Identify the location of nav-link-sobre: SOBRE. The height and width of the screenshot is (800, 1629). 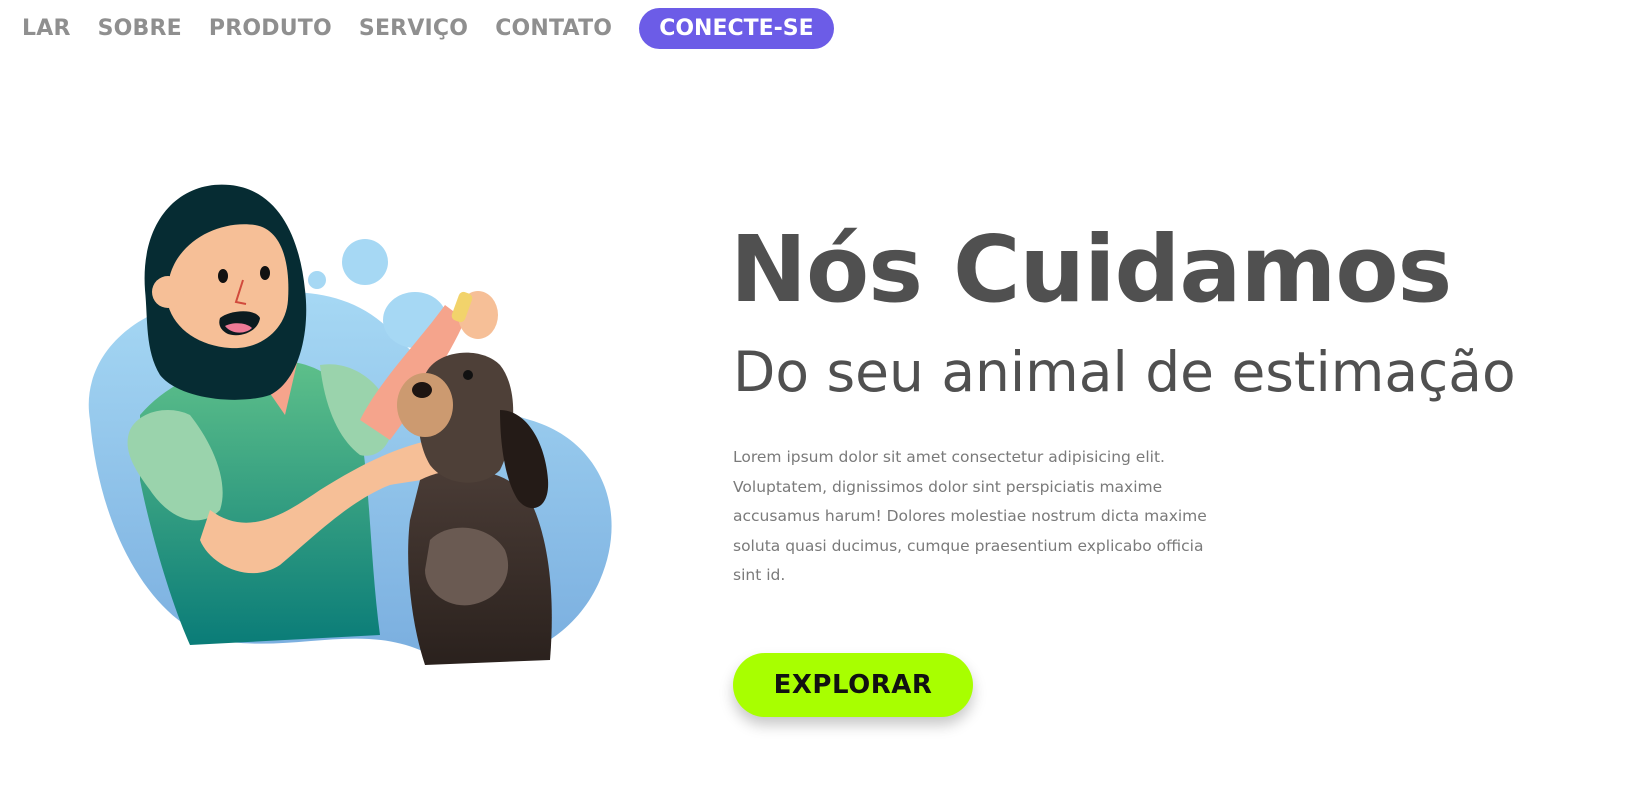
(140, 28).